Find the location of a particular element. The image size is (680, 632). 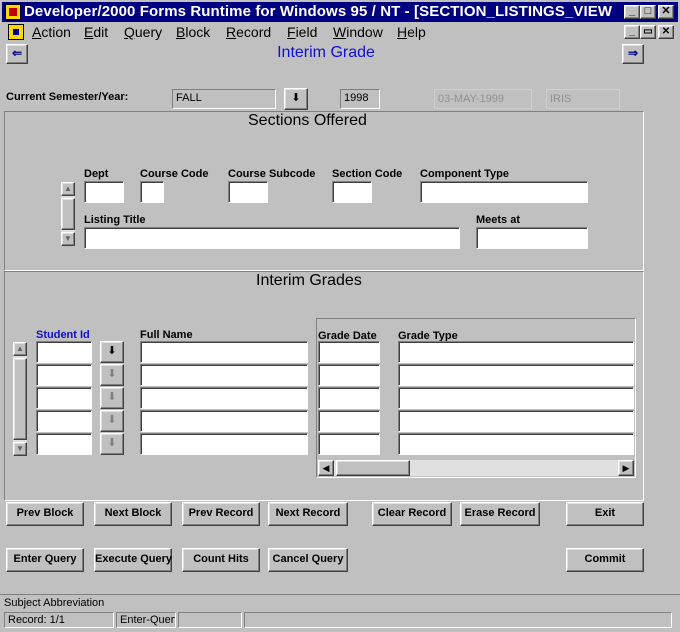

status-message: Subject Abbreviation is located at coordinates (54, 603).